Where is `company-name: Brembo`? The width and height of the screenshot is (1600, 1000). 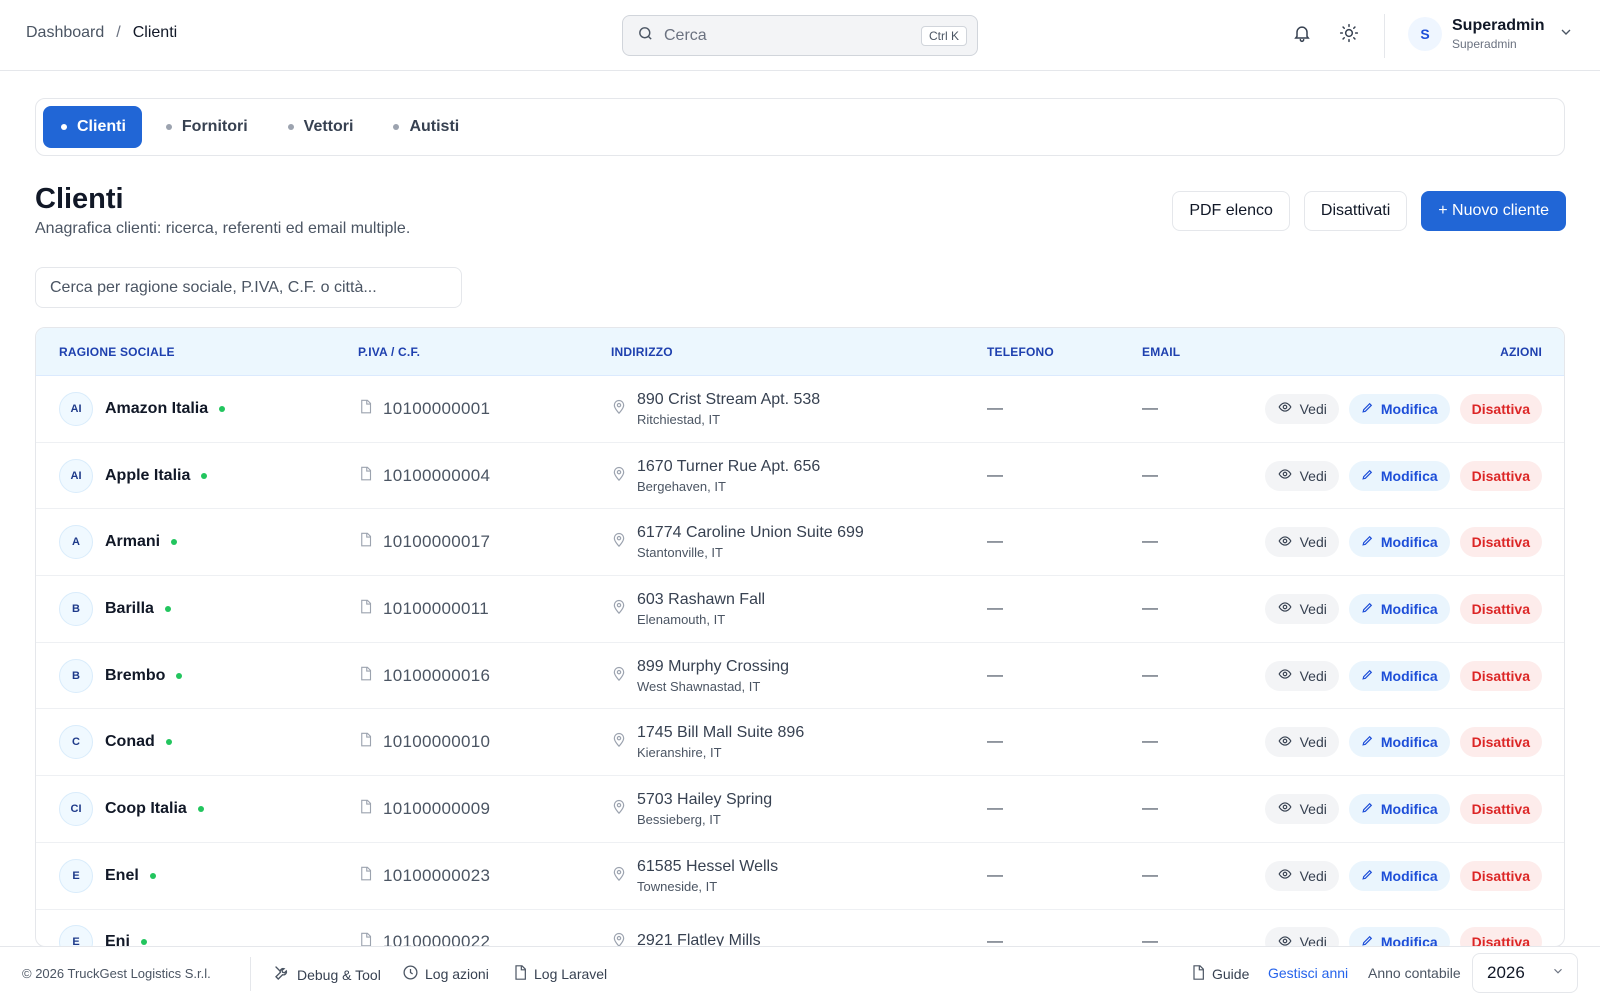
company-name: Brembo is located at coordinates (135, 676).